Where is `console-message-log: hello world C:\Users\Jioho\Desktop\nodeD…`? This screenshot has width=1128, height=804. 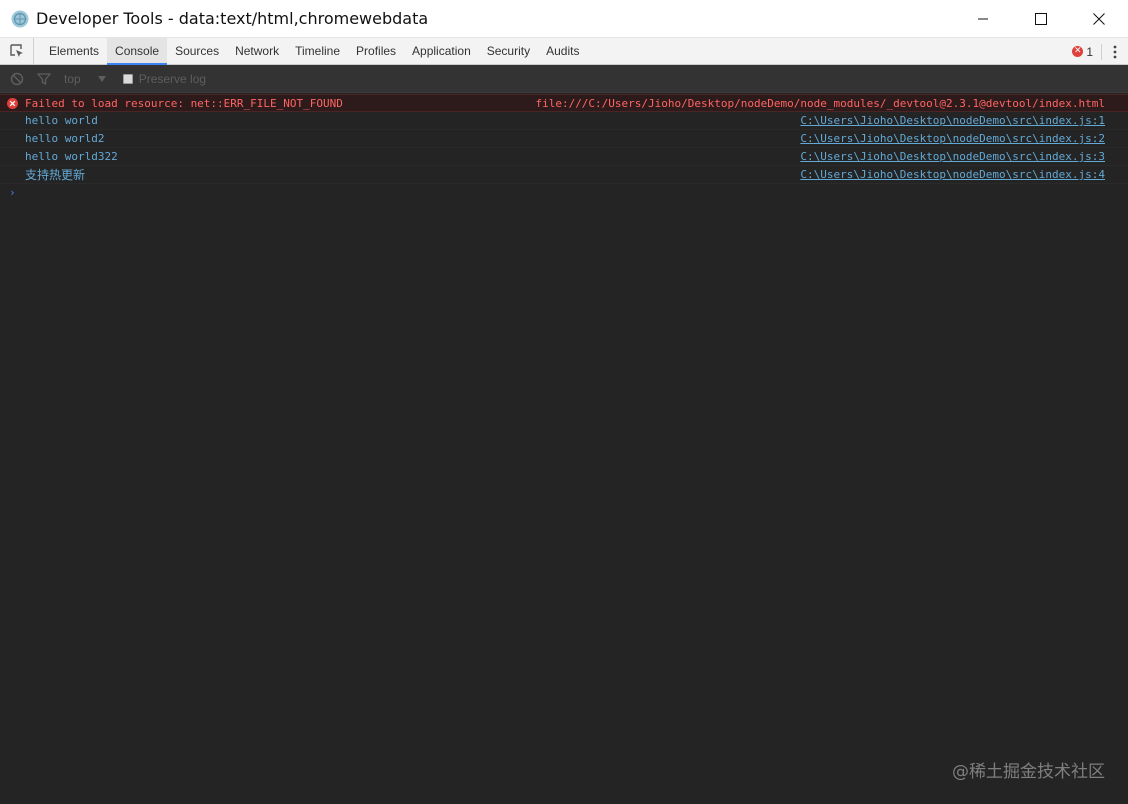 console-message-log: hello world C:\Users\Jioho\Desktop\nodeD… is located at coordinates (564, 121).